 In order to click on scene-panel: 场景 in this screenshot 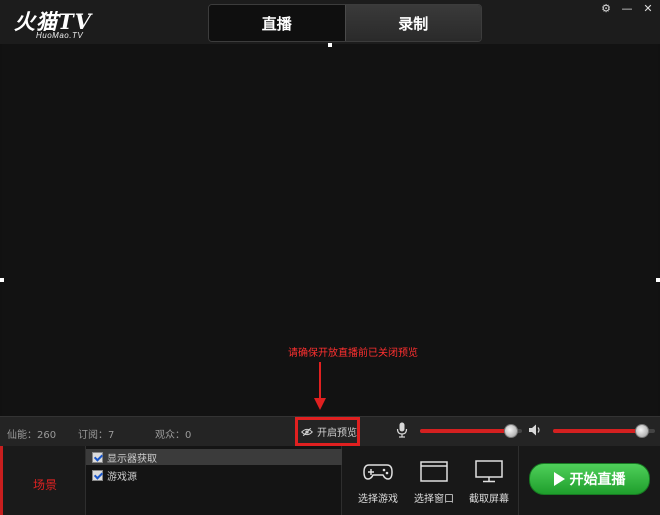, I will do `click(43, 480)`.